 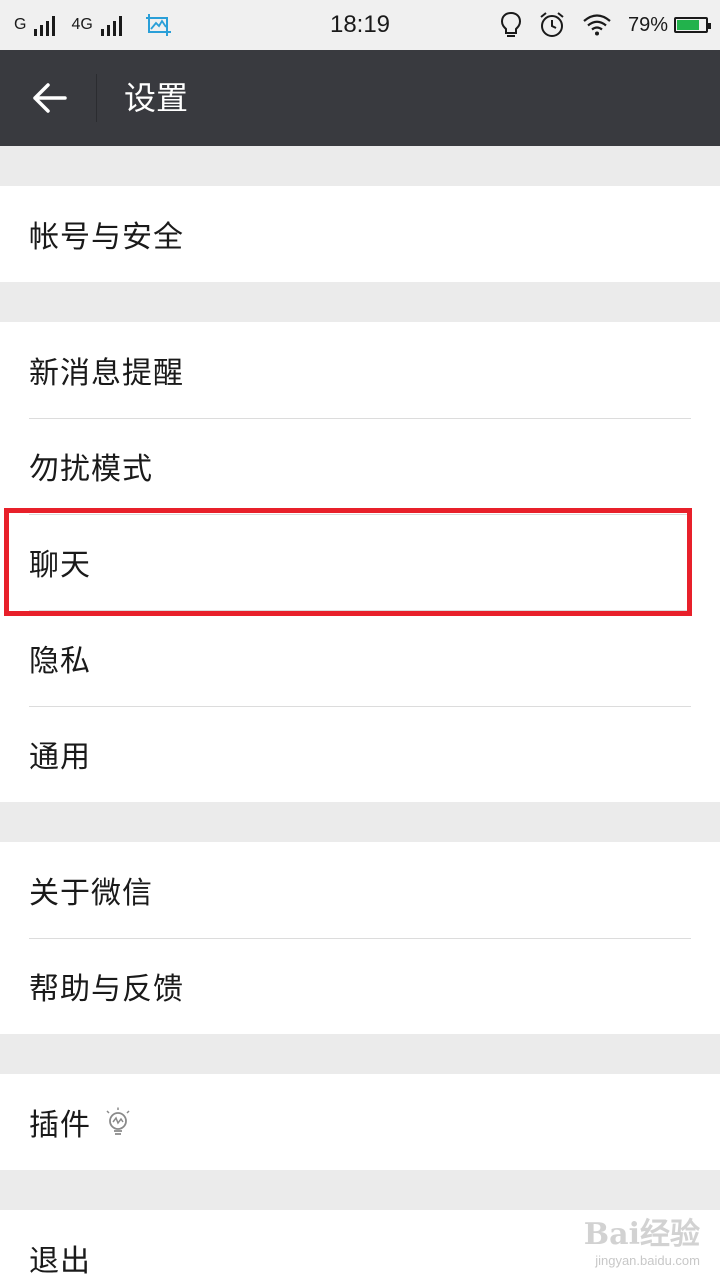 What do you see at coordinates (91, 469) in the screenshot?
I see `settings-item-label: 勿扰模式` at bounding box center [91, 469].